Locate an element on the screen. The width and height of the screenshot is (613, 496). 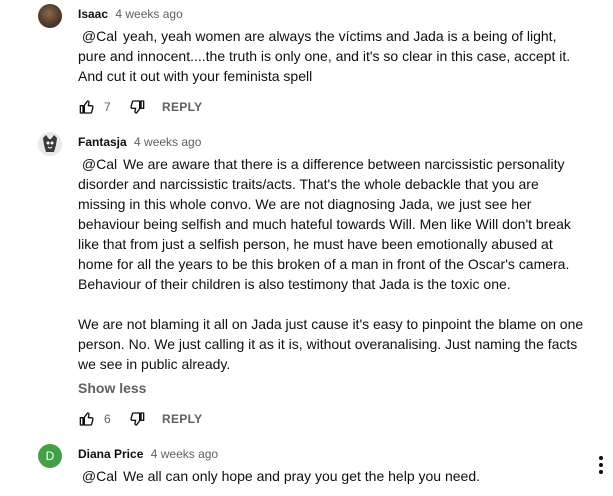
author-name: Fantasja is located at coordinates (102, 142).